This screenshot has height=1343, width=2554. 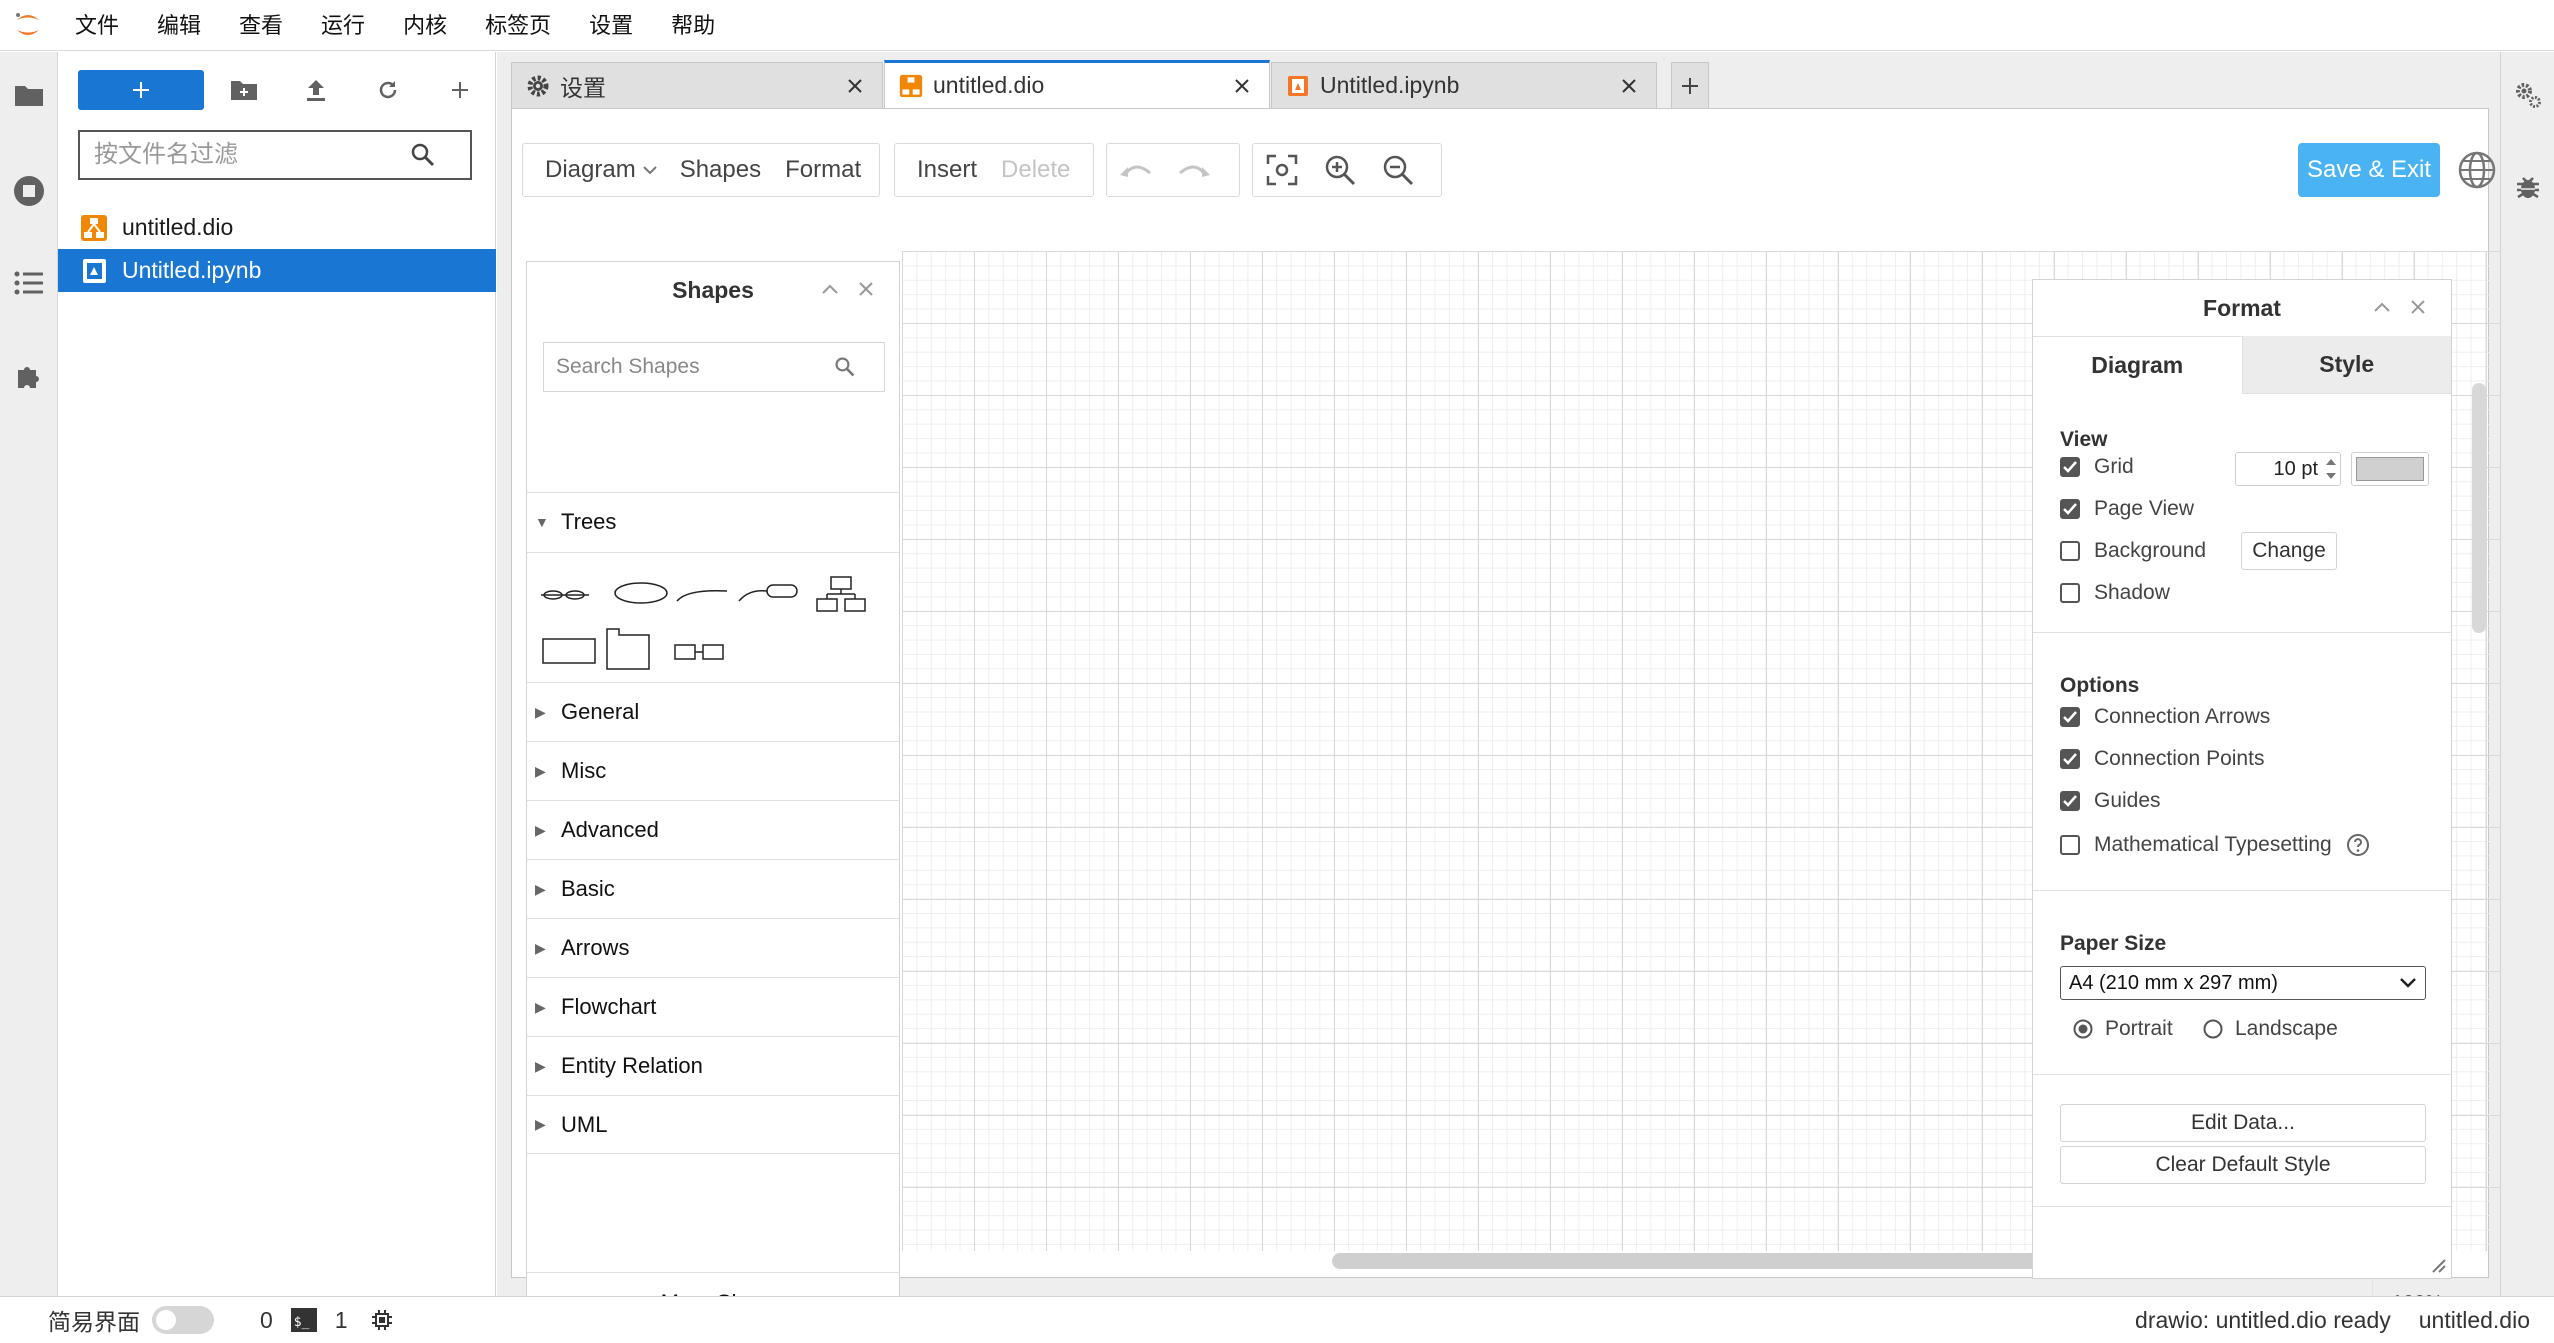 I want to click on new-tab-button, so click(x=1690, y=85).